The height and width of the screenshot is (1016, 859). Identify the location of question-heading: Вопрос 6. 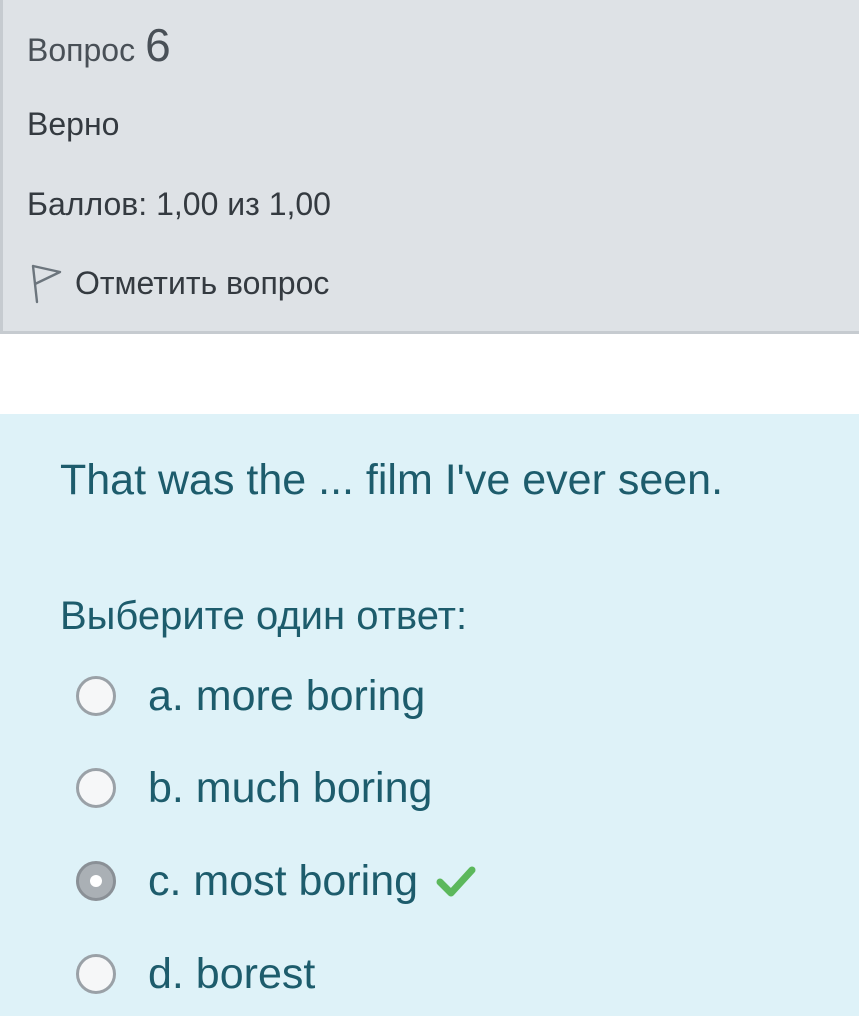
(99, 45).